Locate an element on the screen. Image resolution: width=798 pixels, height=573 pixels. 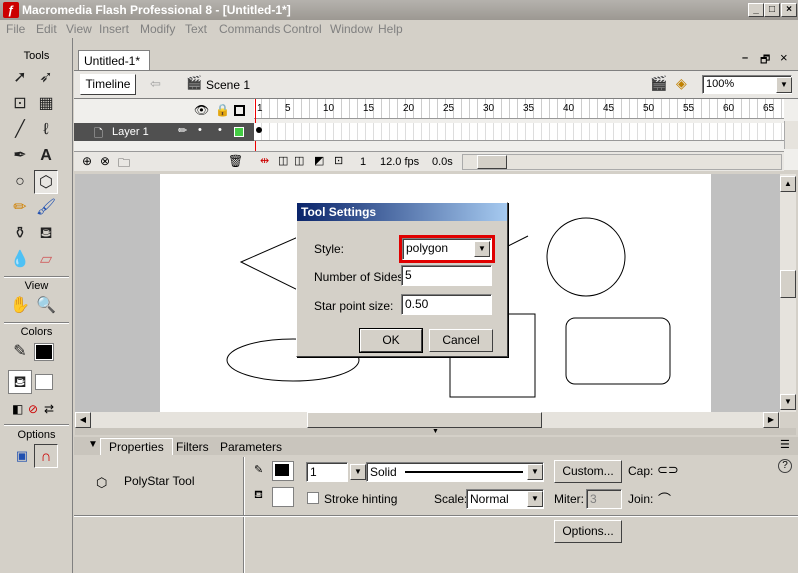
layer-frames is located at coordinates (519, 132).